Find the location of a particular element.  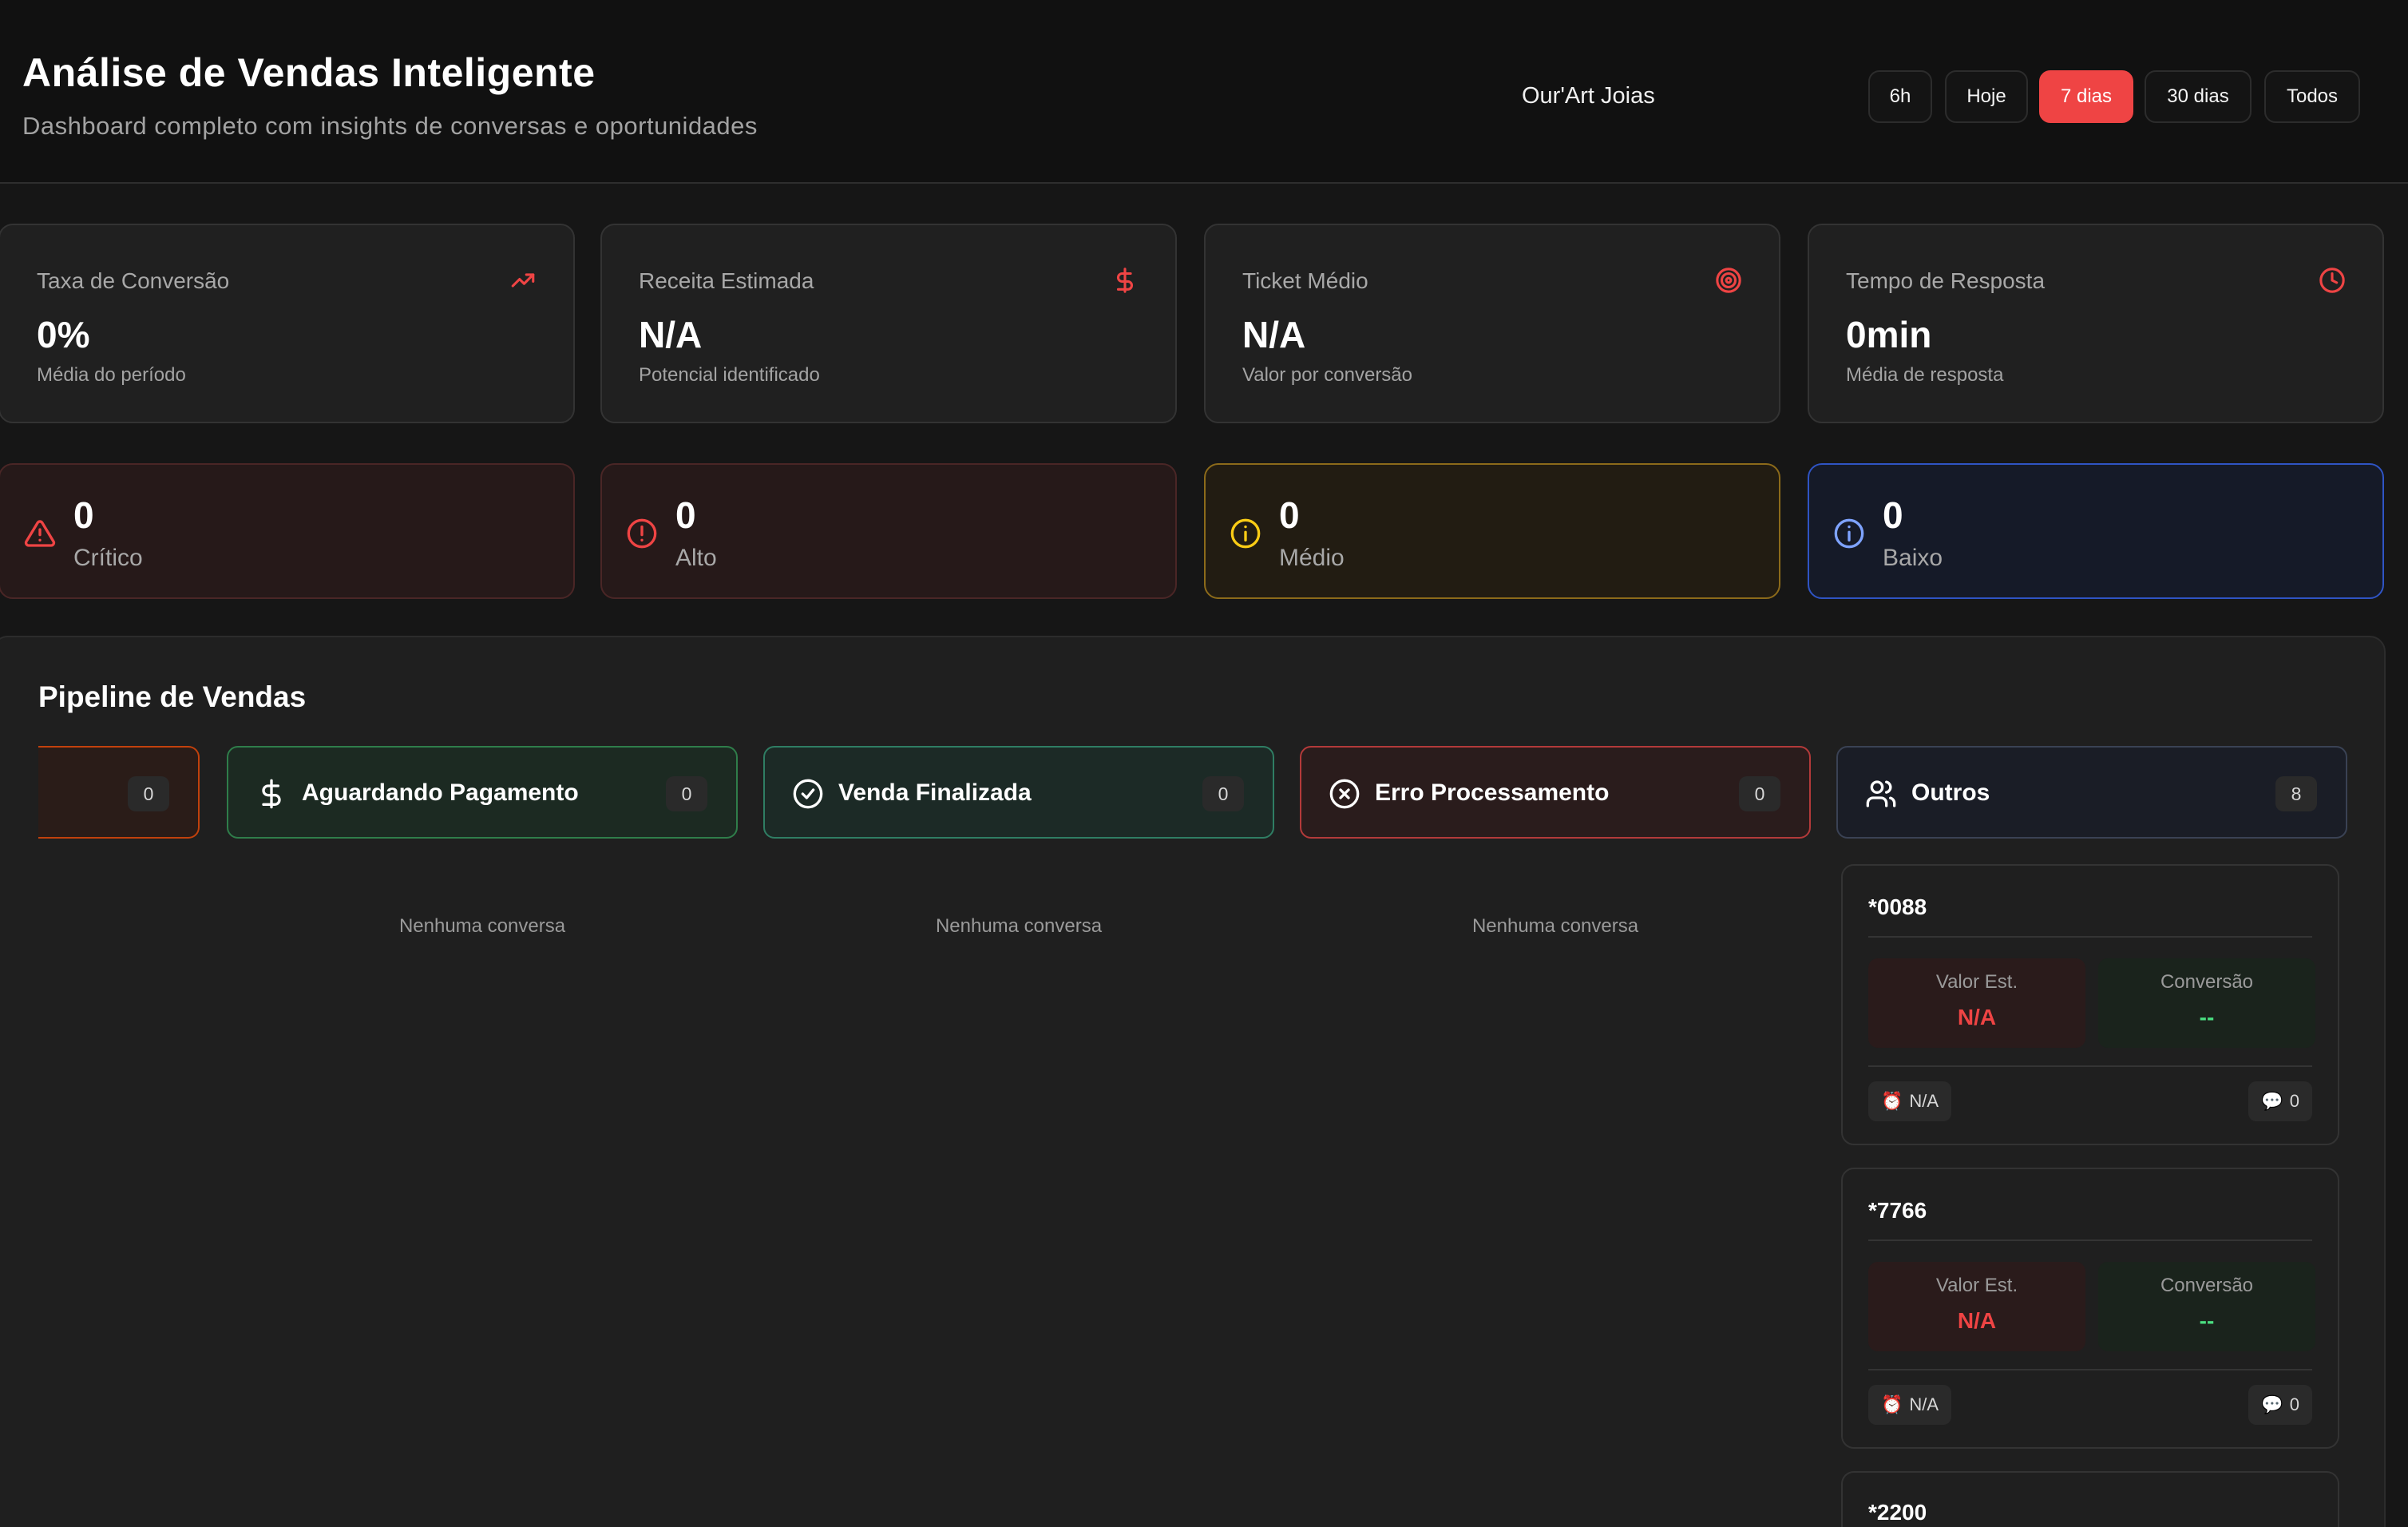

pipeline-column-sale-completed: Venda Finalizada 0 is located at coordinates (1019, 793).